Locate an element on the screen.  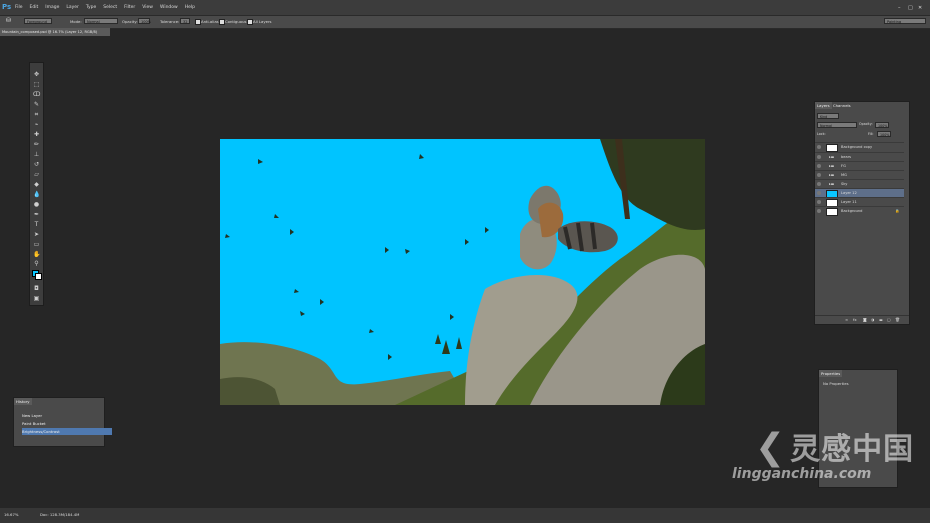
layer-row: Background 🔒 is located at coordinates (859, 211).